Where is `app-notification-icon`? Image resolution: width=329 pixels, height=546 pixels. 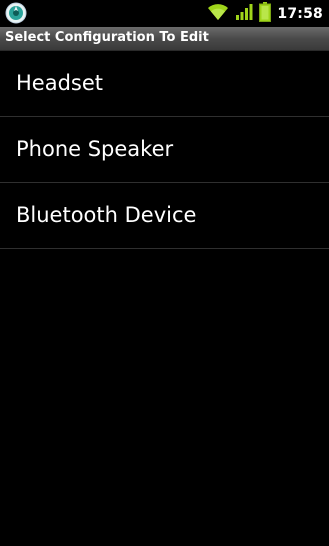 app-notification-icon is located at coordinates (16, 13).